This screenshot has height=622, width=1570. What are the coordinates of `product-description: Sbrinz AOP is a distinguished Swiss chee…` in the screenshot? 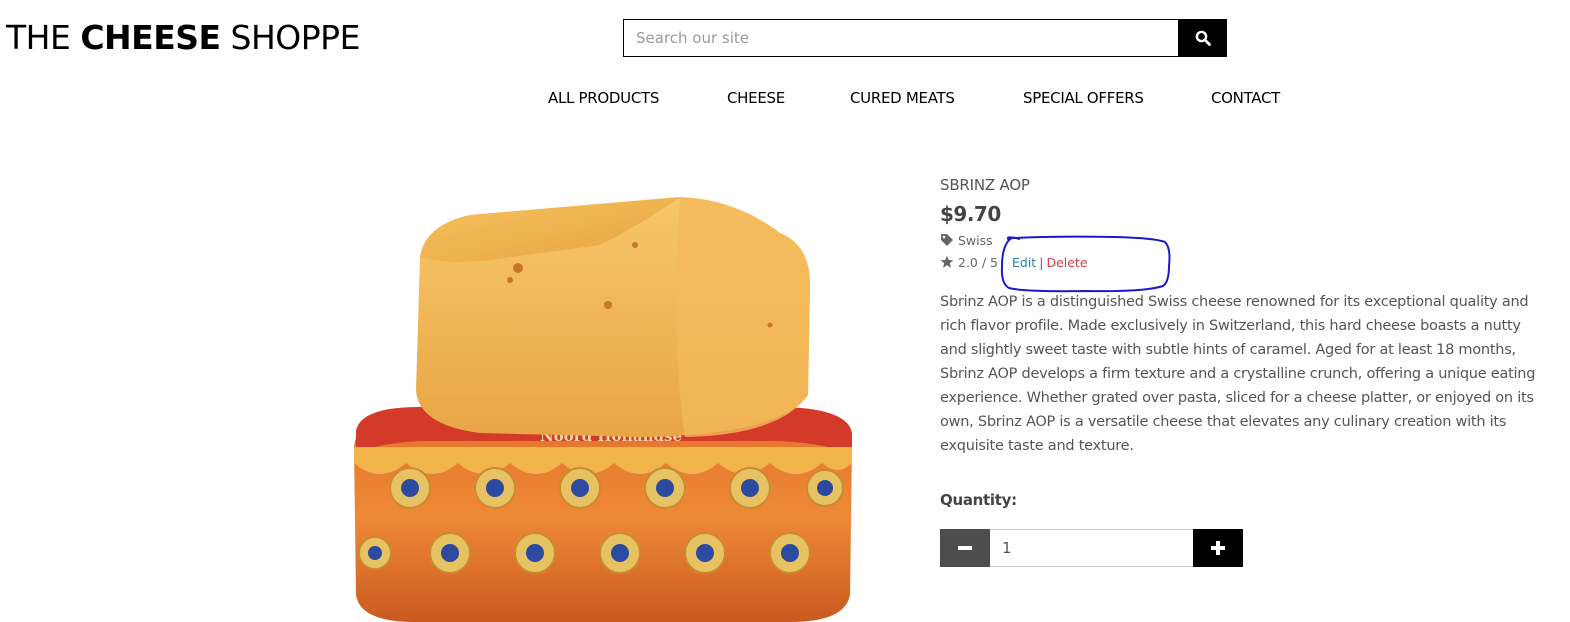 It's located at (1238, 374).